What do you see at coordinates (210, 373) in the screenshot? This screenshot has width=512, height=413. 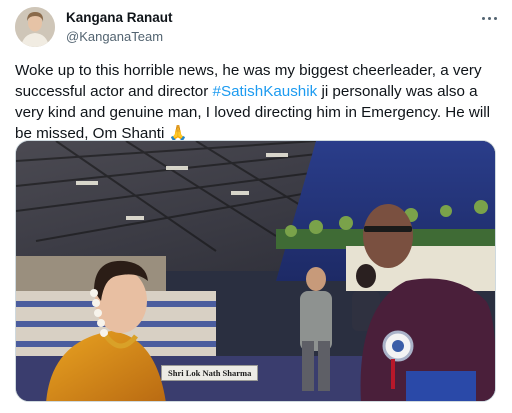 I see `nameplate: Shri Lok Nath Sharma` at bounding box center [210, 373].